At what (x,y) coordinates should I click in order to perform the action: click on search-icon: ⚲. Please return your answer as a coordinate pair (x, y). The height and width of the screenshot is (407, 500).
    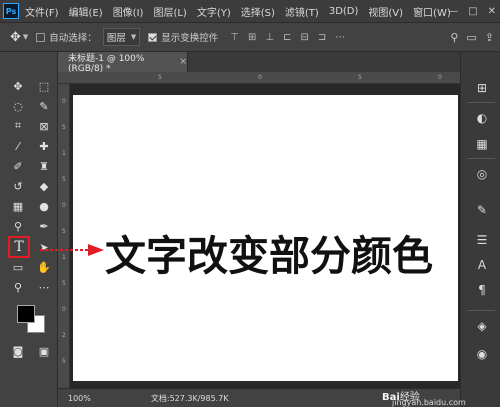
    Looking at the image, I should click on (454, 37).